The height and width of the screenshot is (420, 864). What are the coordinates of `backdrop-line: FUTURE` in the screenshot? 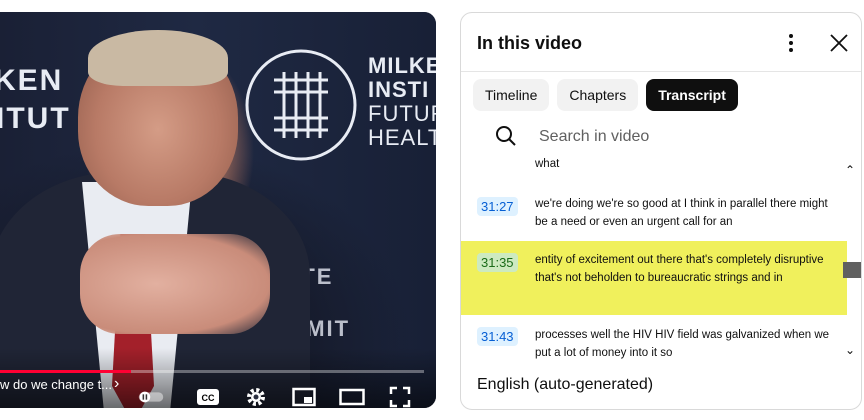 It's located at (402, 113).